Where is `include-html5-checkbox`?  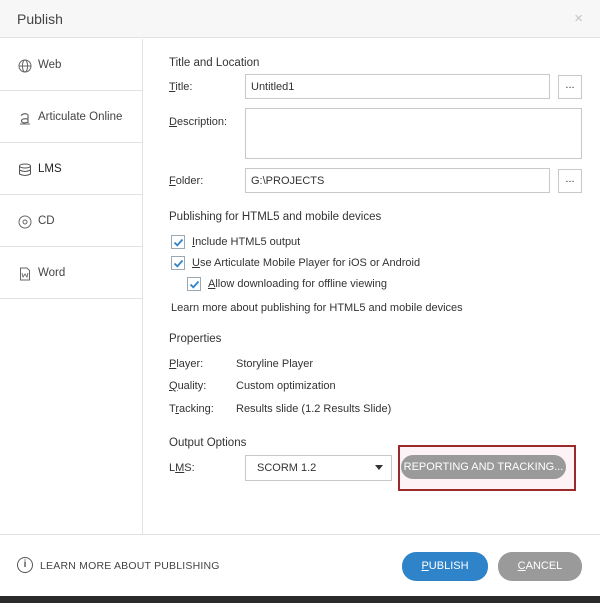
include-html5-checkbox is located at coordinates (178, 242).